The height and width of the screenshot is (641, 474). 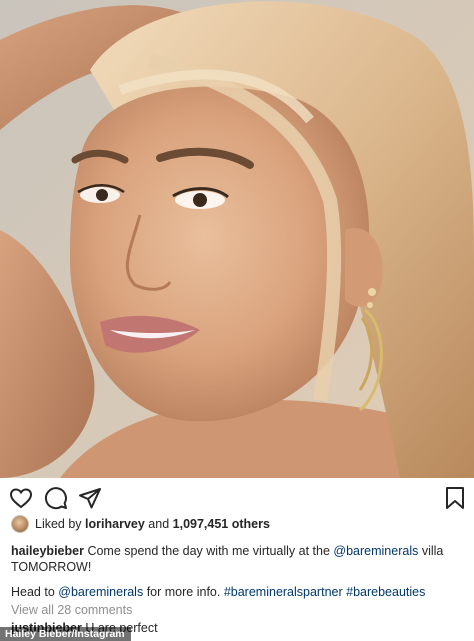 I want to click on share-icon, so click(x=90, y=498).